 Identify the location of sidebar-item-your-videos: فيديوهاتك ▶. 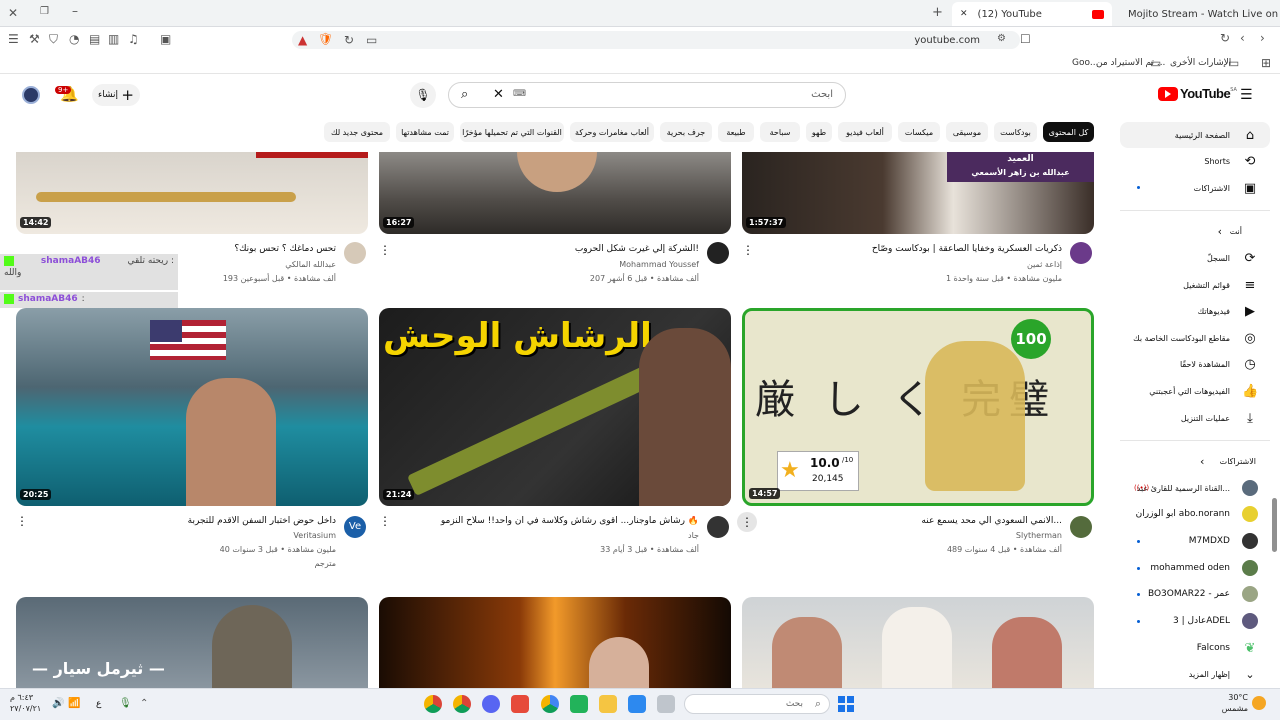
(1195, 311).